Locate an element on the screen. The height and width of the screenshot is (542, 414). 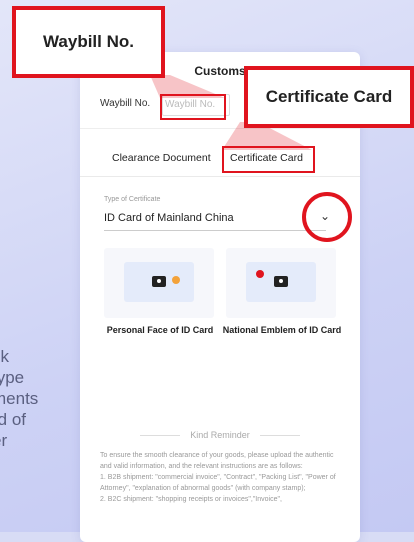
certificate-card-highlight is located at coordinates (268, 159).